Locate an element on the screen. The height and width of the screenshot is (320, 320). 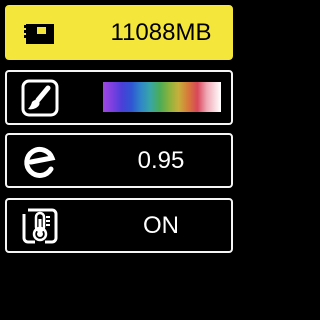
palette-row is located at coordinates (119, 97).